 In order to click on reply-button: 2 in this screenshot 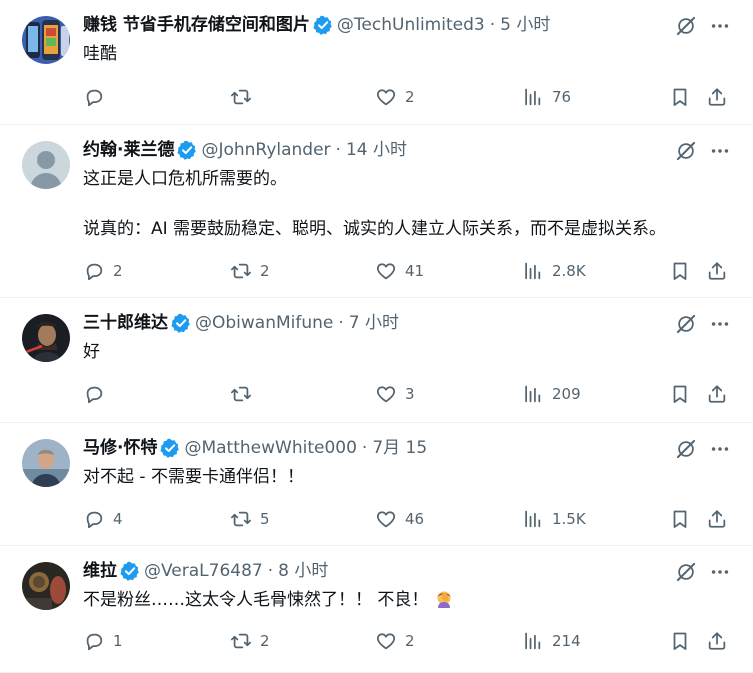, I will do `click(103, 271)`.